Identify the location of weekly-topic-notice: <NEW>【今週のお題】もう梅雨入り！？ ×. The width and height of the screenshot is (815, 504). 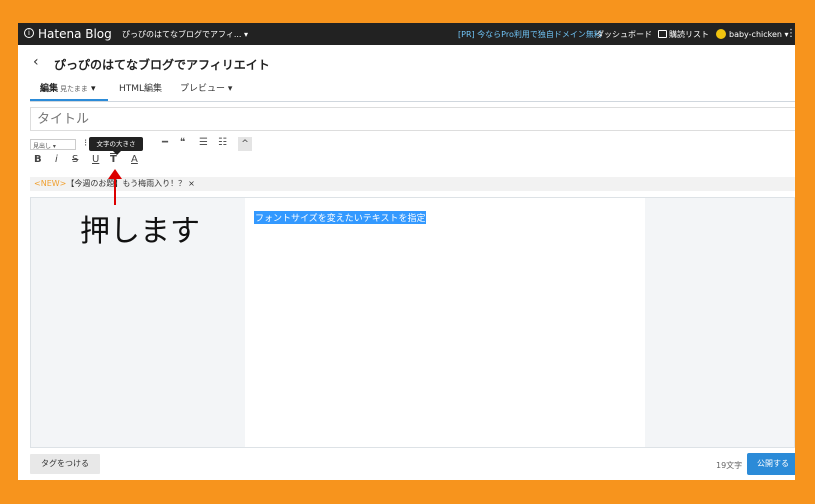
(412, 184).